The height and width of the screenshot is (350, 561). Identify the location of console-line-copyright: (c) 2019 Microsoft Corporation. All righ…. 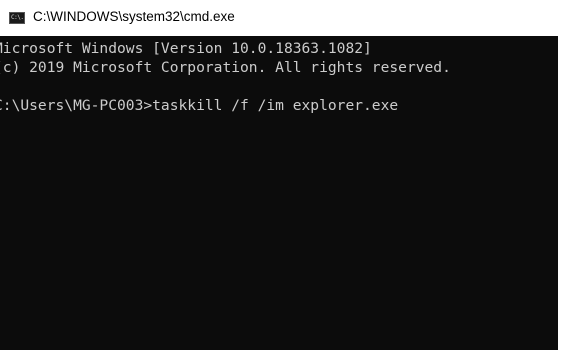
(225, 67).